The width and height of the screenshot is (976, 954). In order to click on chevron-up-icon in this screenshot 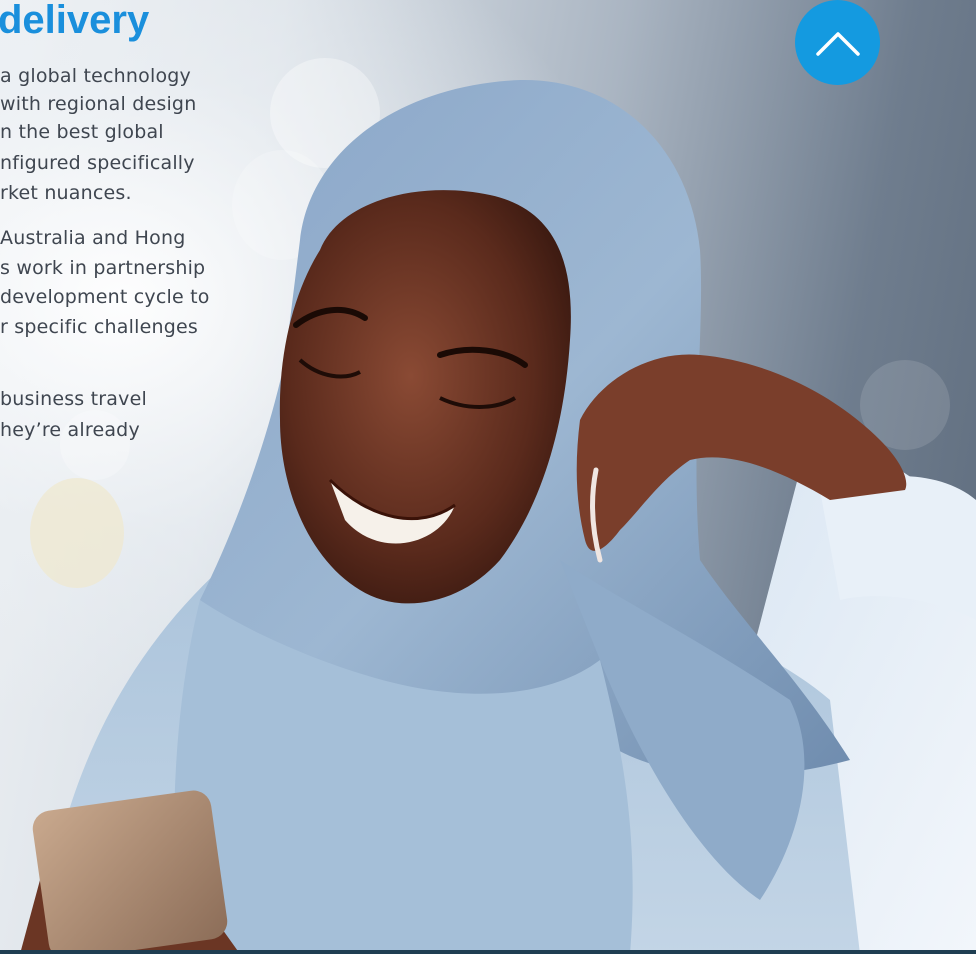, I will do `click(837, 43)`.